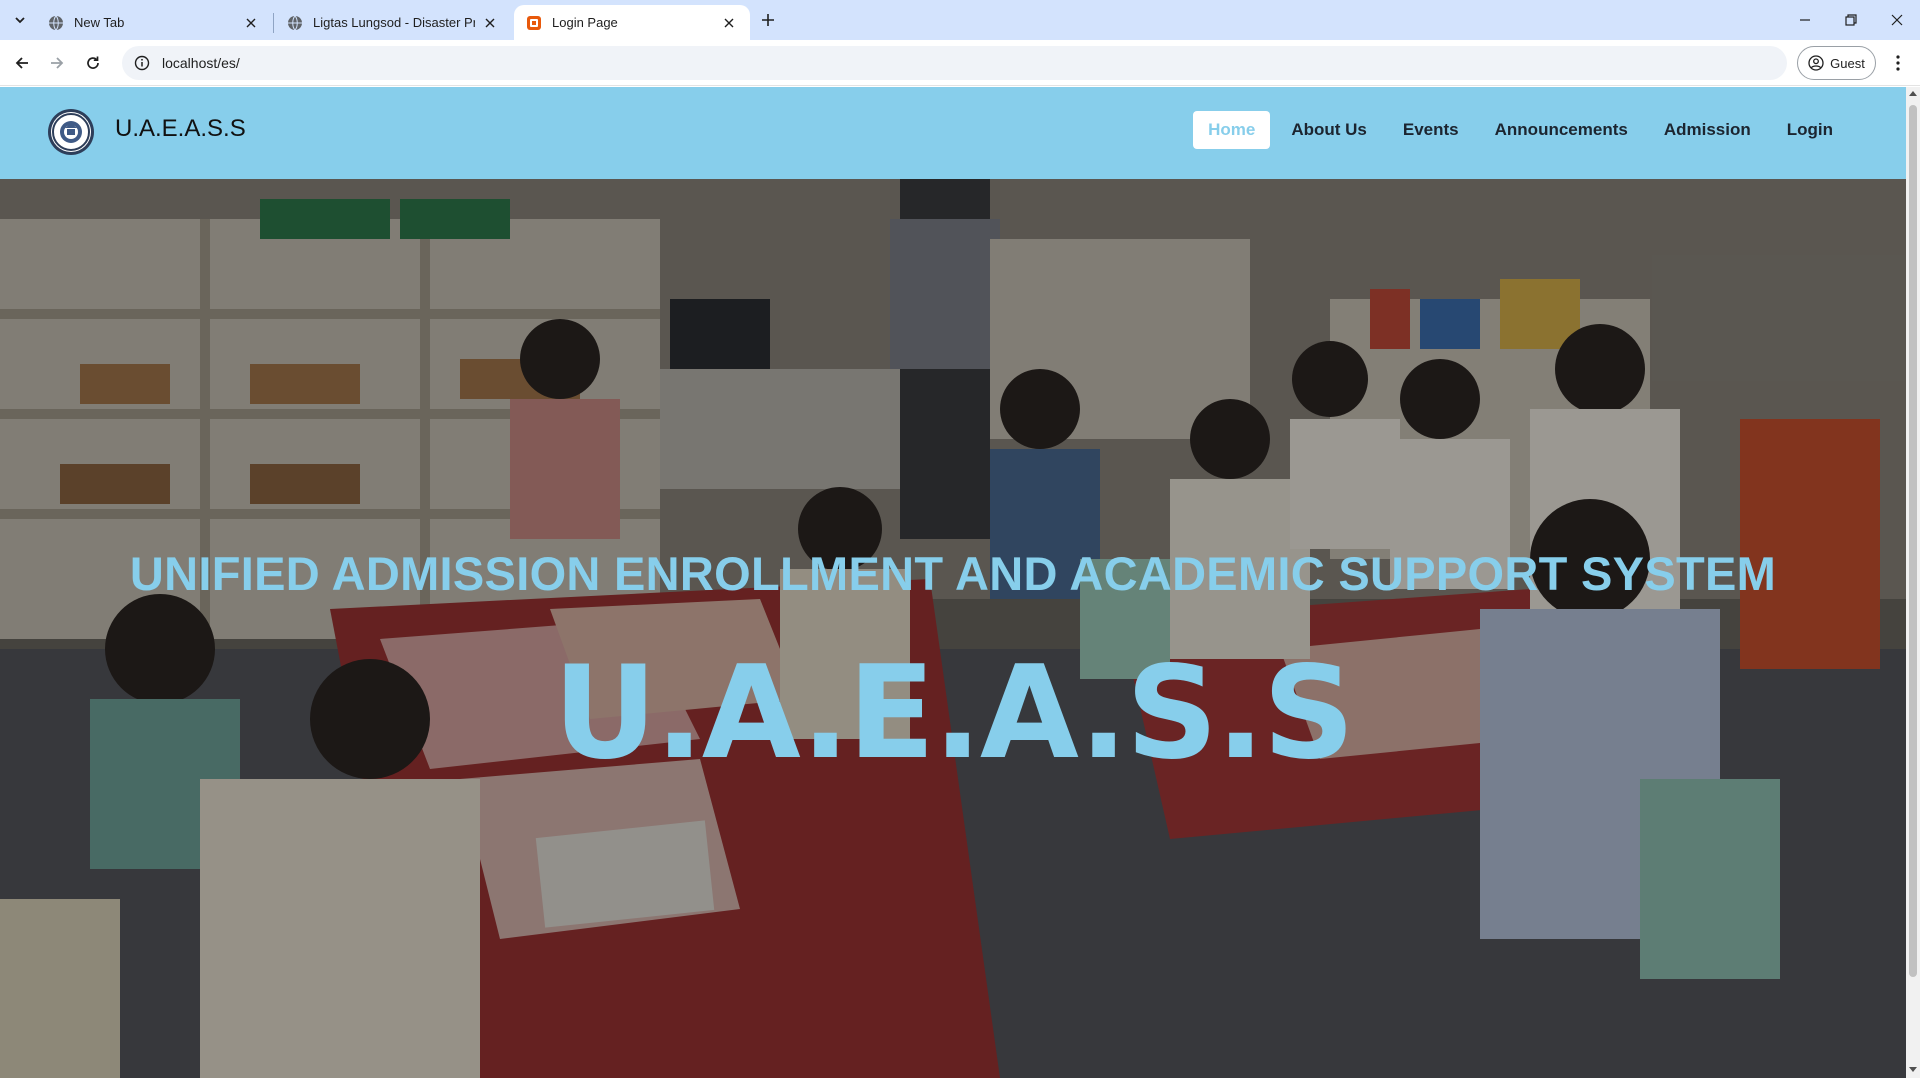 Image resolution: width=1920 pixels, height=1078 pixels. I want to click on minimize-icon, so click(1805, 20).